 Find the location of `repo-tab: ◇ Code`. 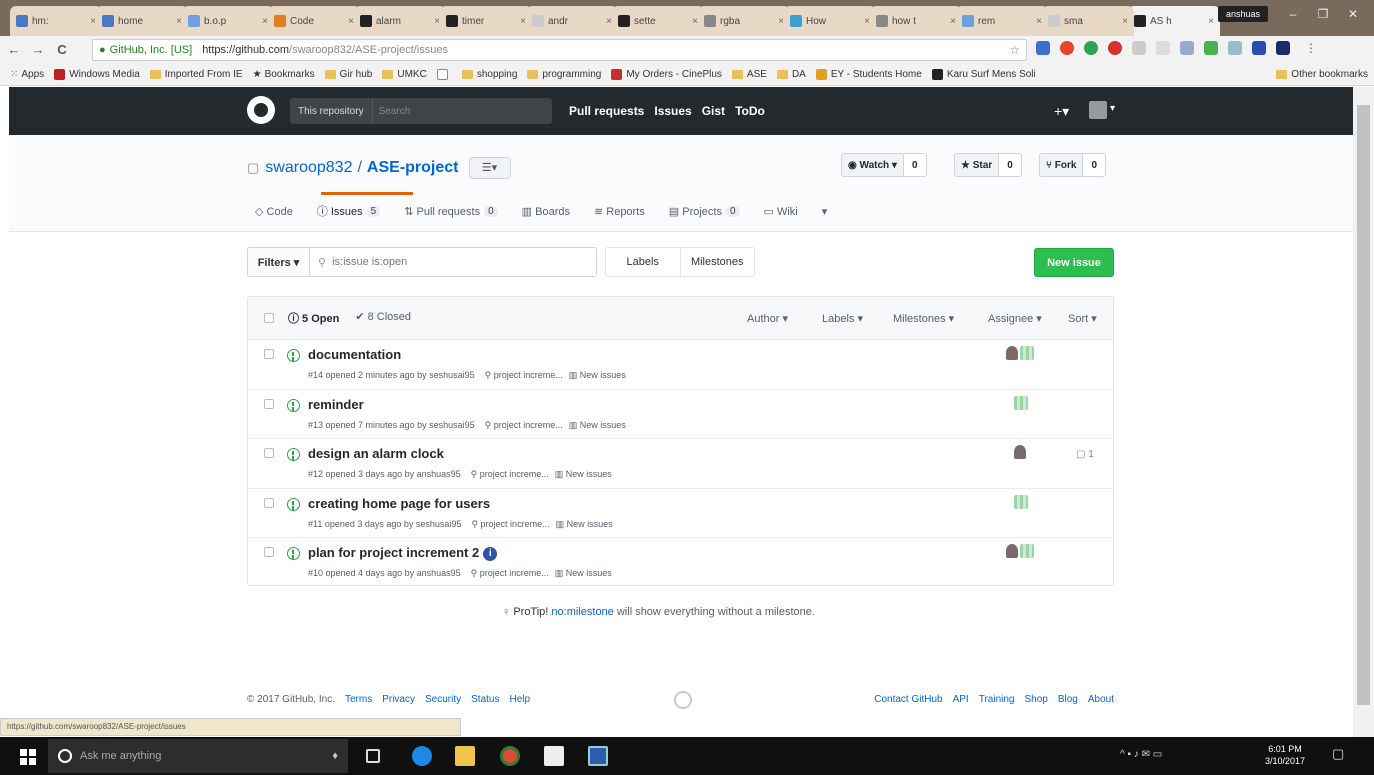

repo-tab: ◇ Code is located at coordinates (274, 211).